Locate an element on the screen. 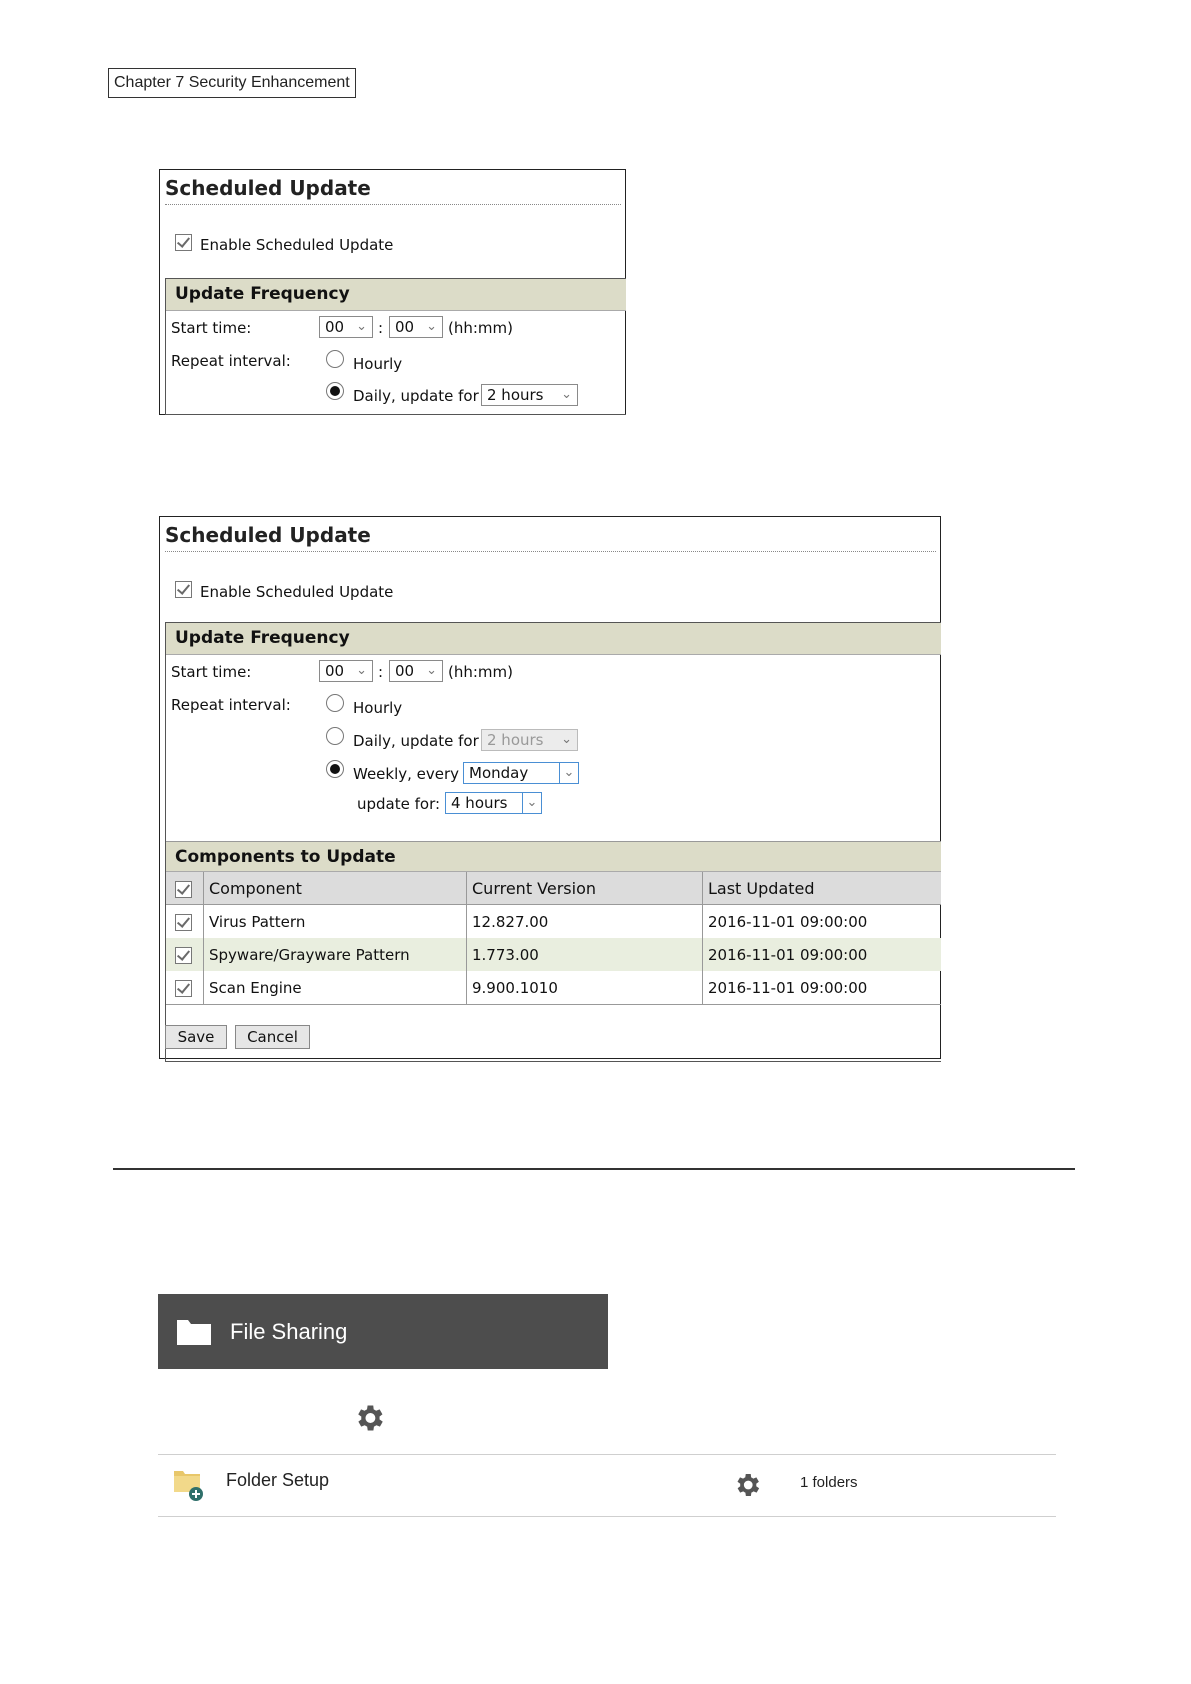 This screenshot has height=1684, width=1191. components-to-update-header: Components to Update is located at coordinates (553, 856).